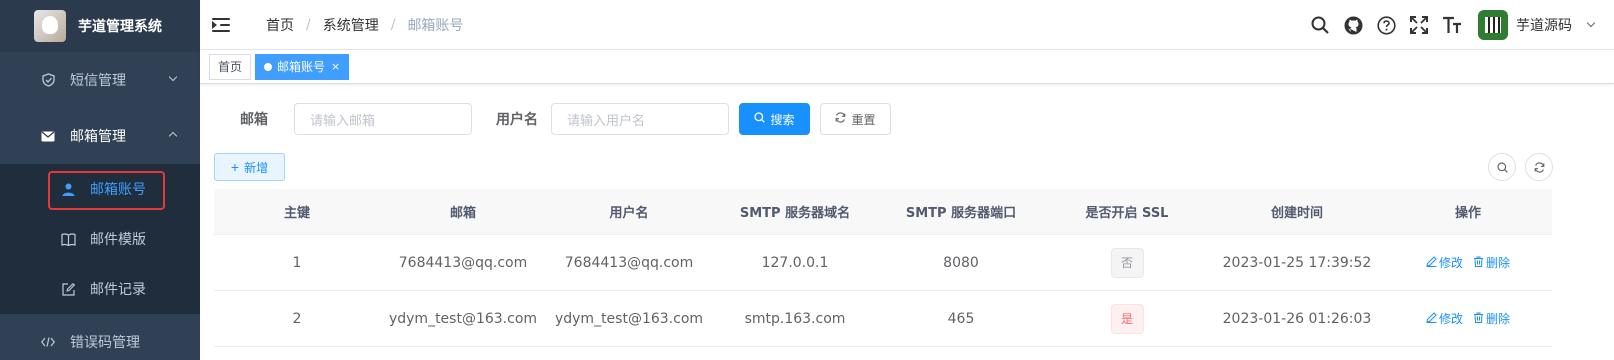 The width and height of the screenshot is (1614, 360). Describe the element at coordinates (1297, 262) in the screenshot. I see `cell-created: 2023-01-25 17:39:52` at that location.